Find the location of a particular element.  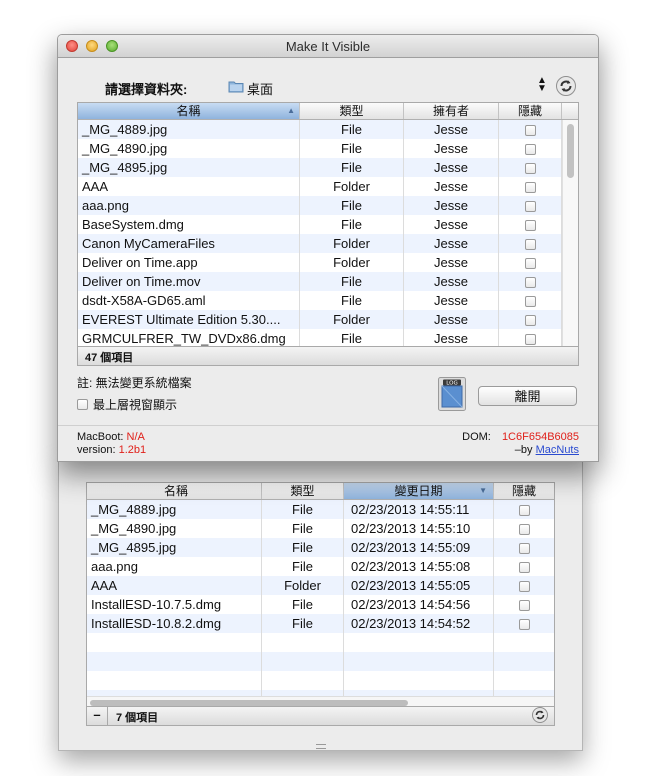

file-name: _MG_4889.jpg is located at coordinates (189, 129).